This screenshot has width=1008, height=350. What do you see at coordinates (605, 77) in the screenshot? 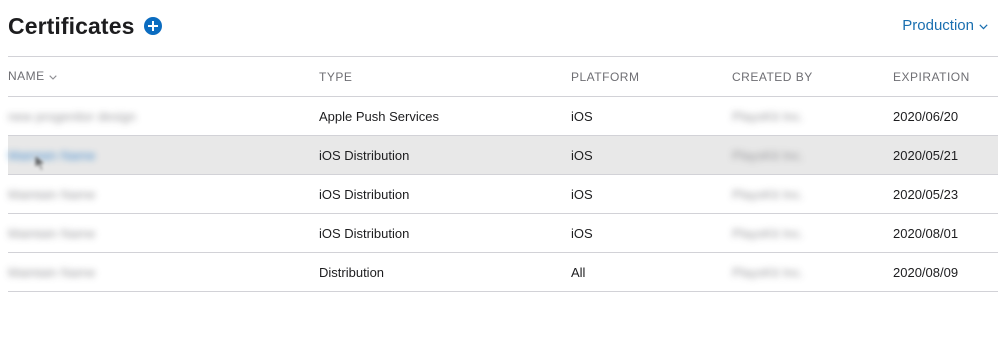
I see `column-header-platform: PLATFORM` at bounding box center [605, 77].